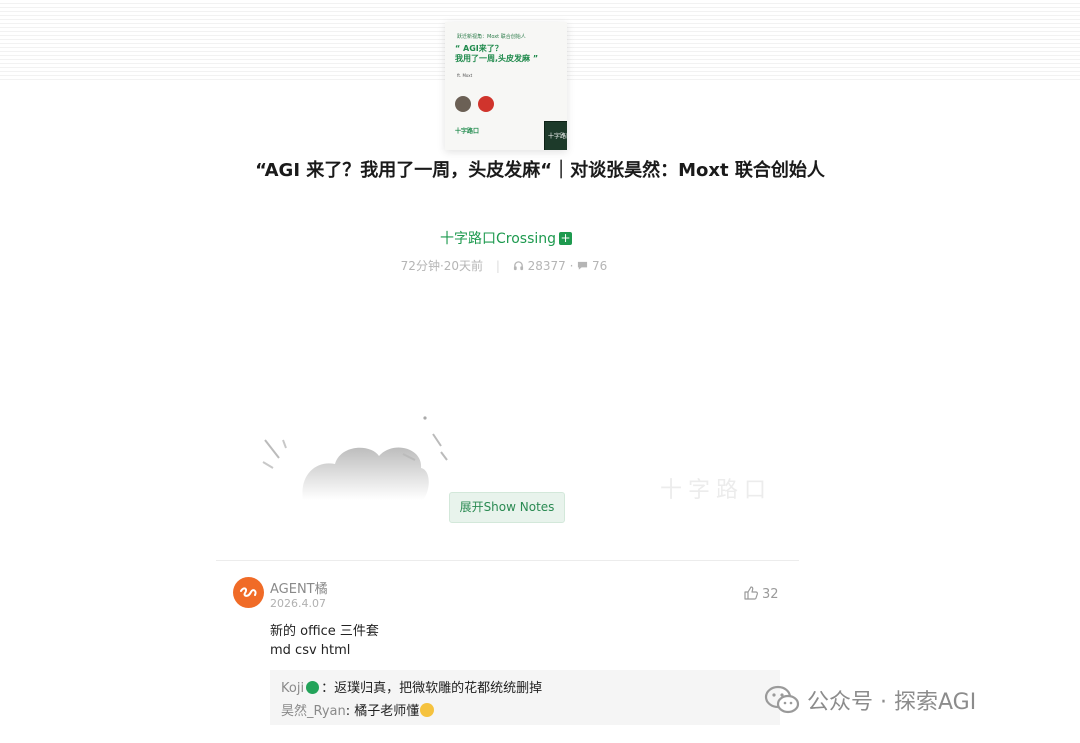 This screenshot has width=1080, height=743. What do you see at coordinates (491, 37) in the screenshot?
I see `cover-top-line: 跃迁新视角：Moxt 联合创始人` at bounding box center [491, 37].